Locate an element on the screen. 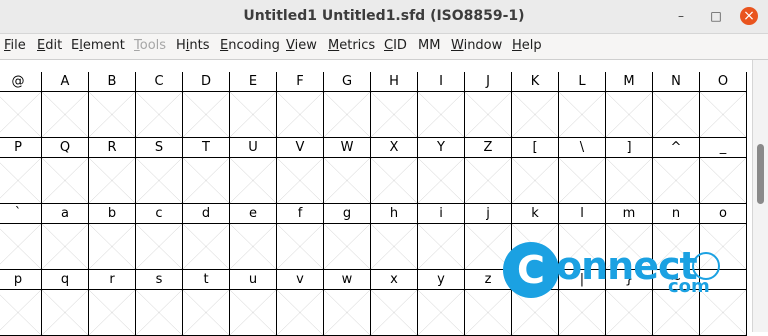 This screenshot has height=336, width=768. glyph-cell: p is located at coordinates (21, 303).